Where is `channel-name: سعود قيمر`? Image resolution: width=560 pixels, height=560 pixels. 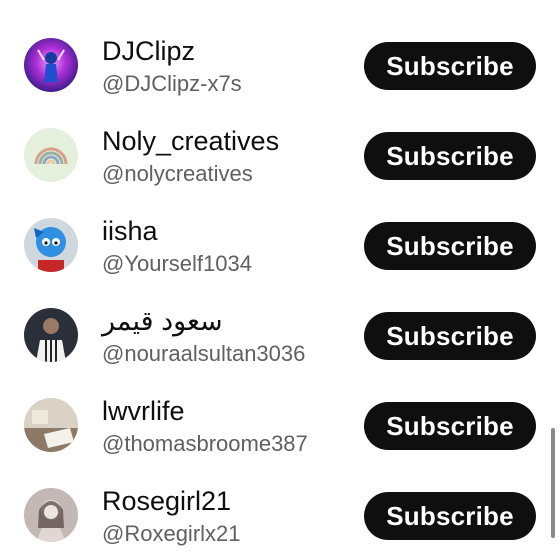
channel-name: سعود قيمر is located at coordinates (162, 321).